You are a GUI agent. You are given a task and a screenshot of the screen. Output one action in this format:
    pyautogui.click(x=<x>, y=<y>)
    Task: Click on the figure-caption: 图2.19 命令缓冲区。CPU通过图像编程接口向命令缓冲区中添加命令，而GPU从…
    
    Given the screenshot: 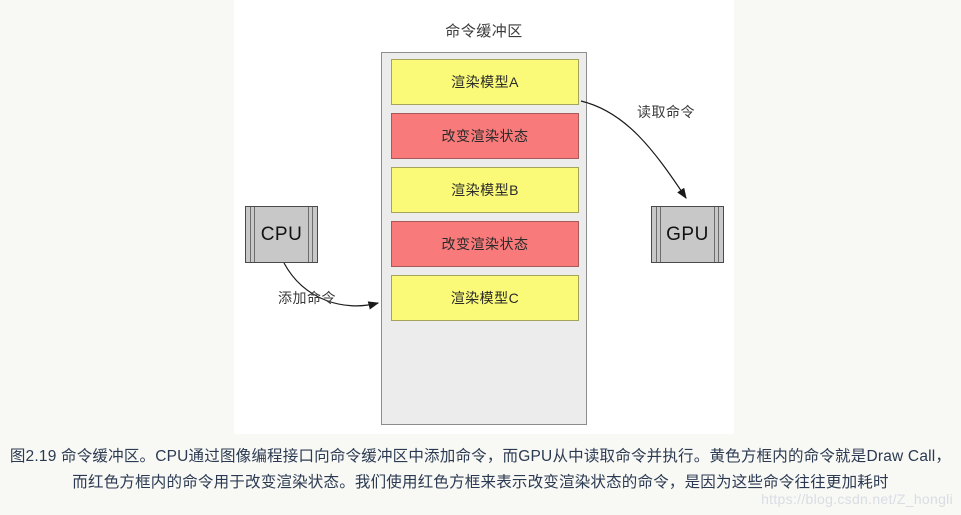 What is the action you would take?
    pyautogui.click(x=480, y=470)
    